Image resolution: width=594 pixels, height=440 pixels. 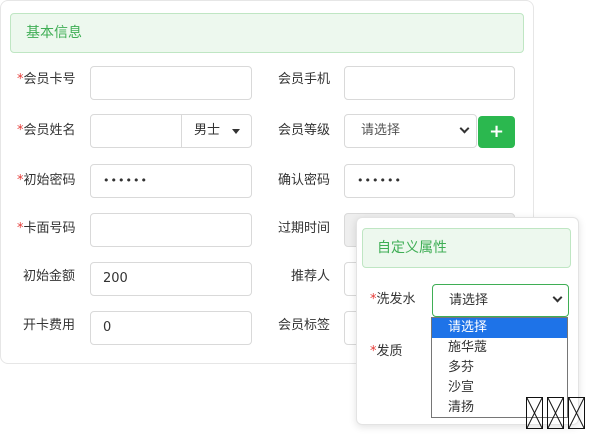 I want to click on card-fee-label: 开卡费用, so click(x=49, y=325).